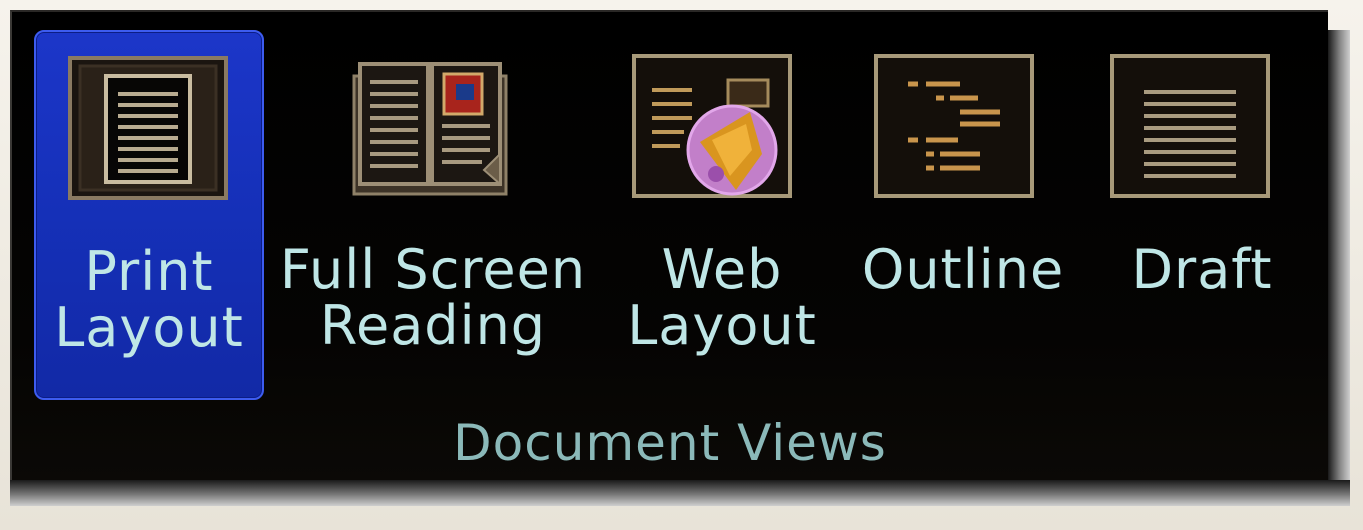 The image size is (1363, 530). Describe the element at coordinates (149, 271) in the screenshot. I see `print-layout-label-line1: Print` at that location.